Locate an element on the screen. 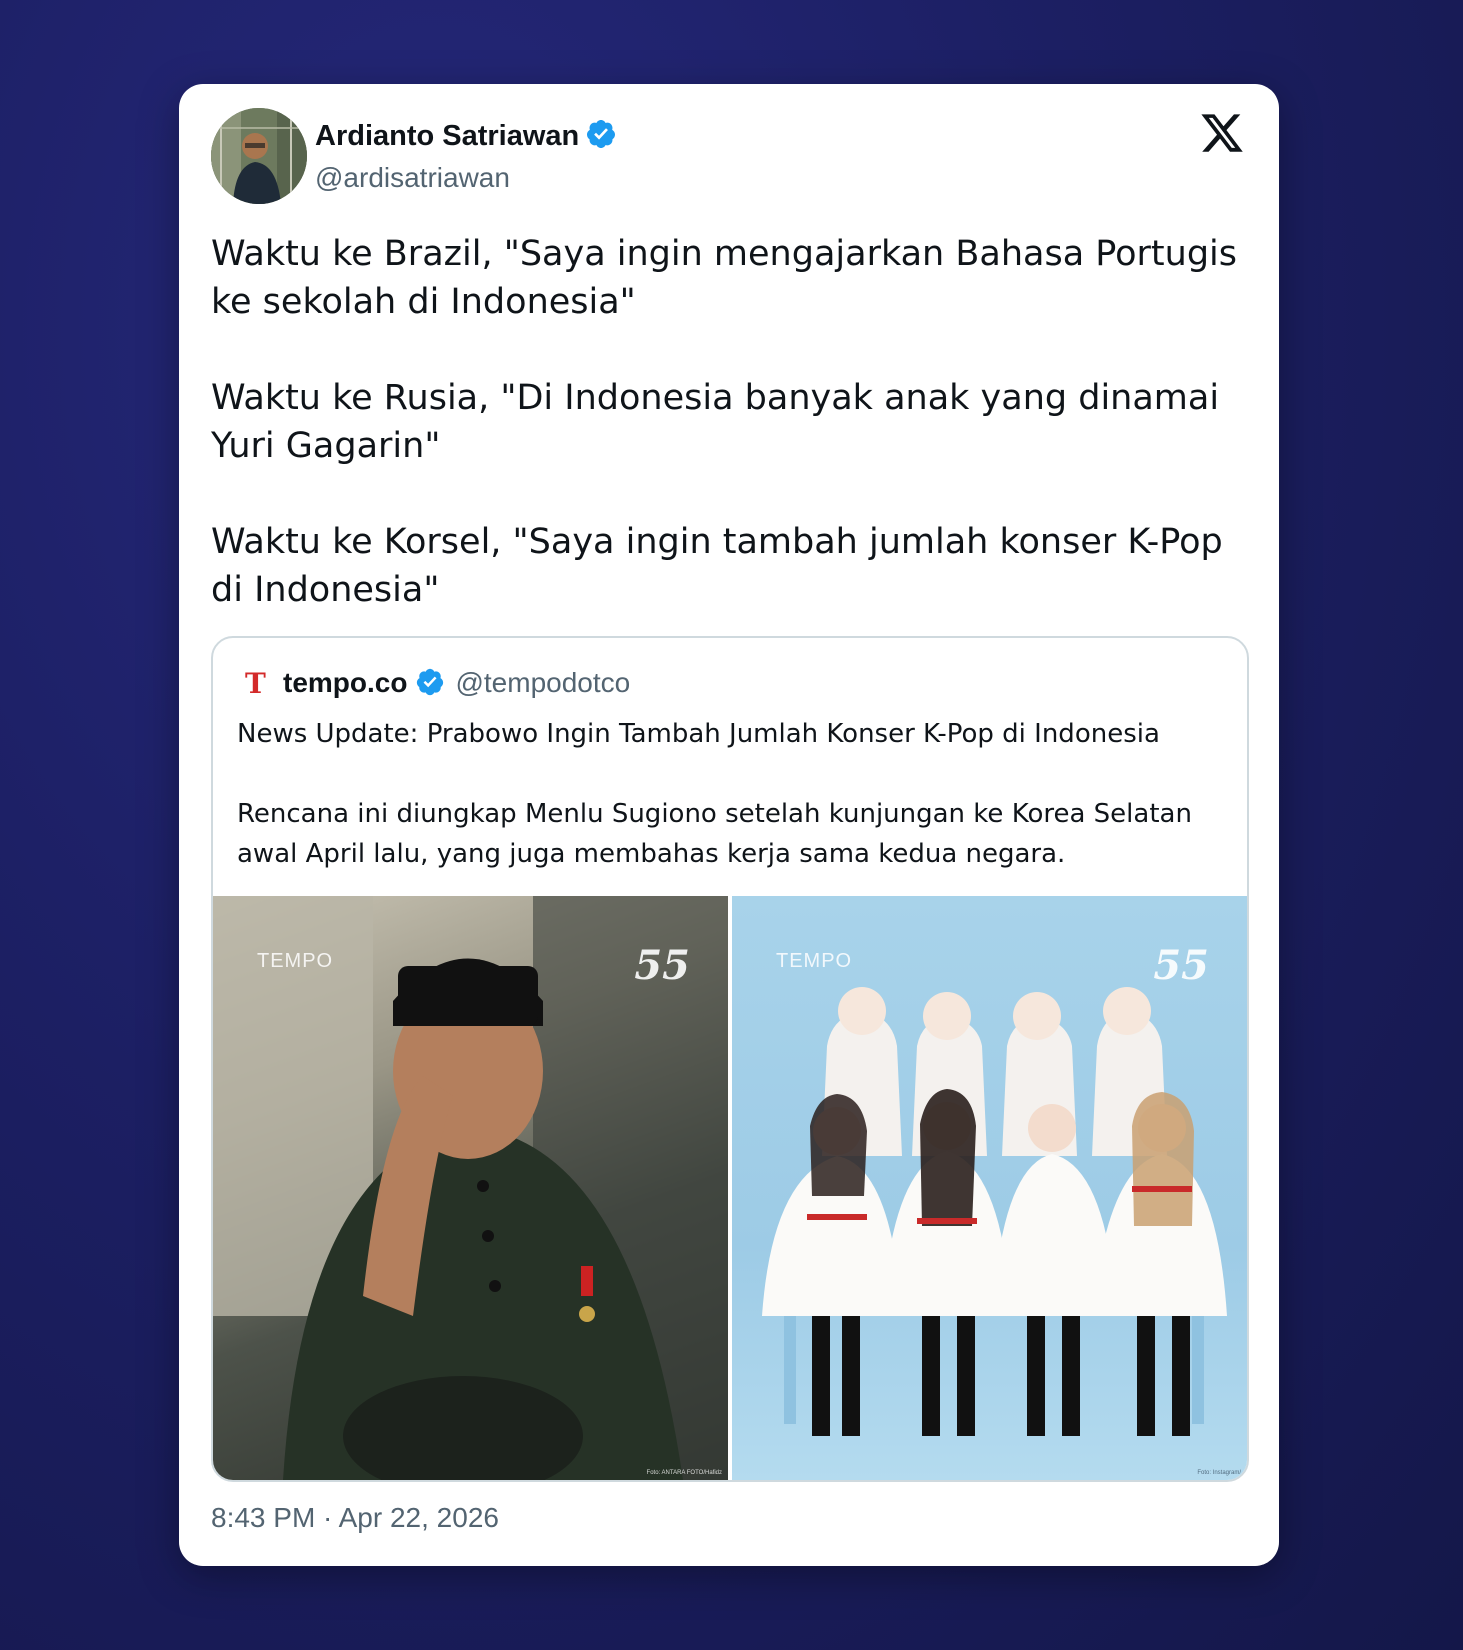 The height and width of the screenshot is (1650, 1463). author-name: Ardianto Satriawan is located at coordinates (466, 138).